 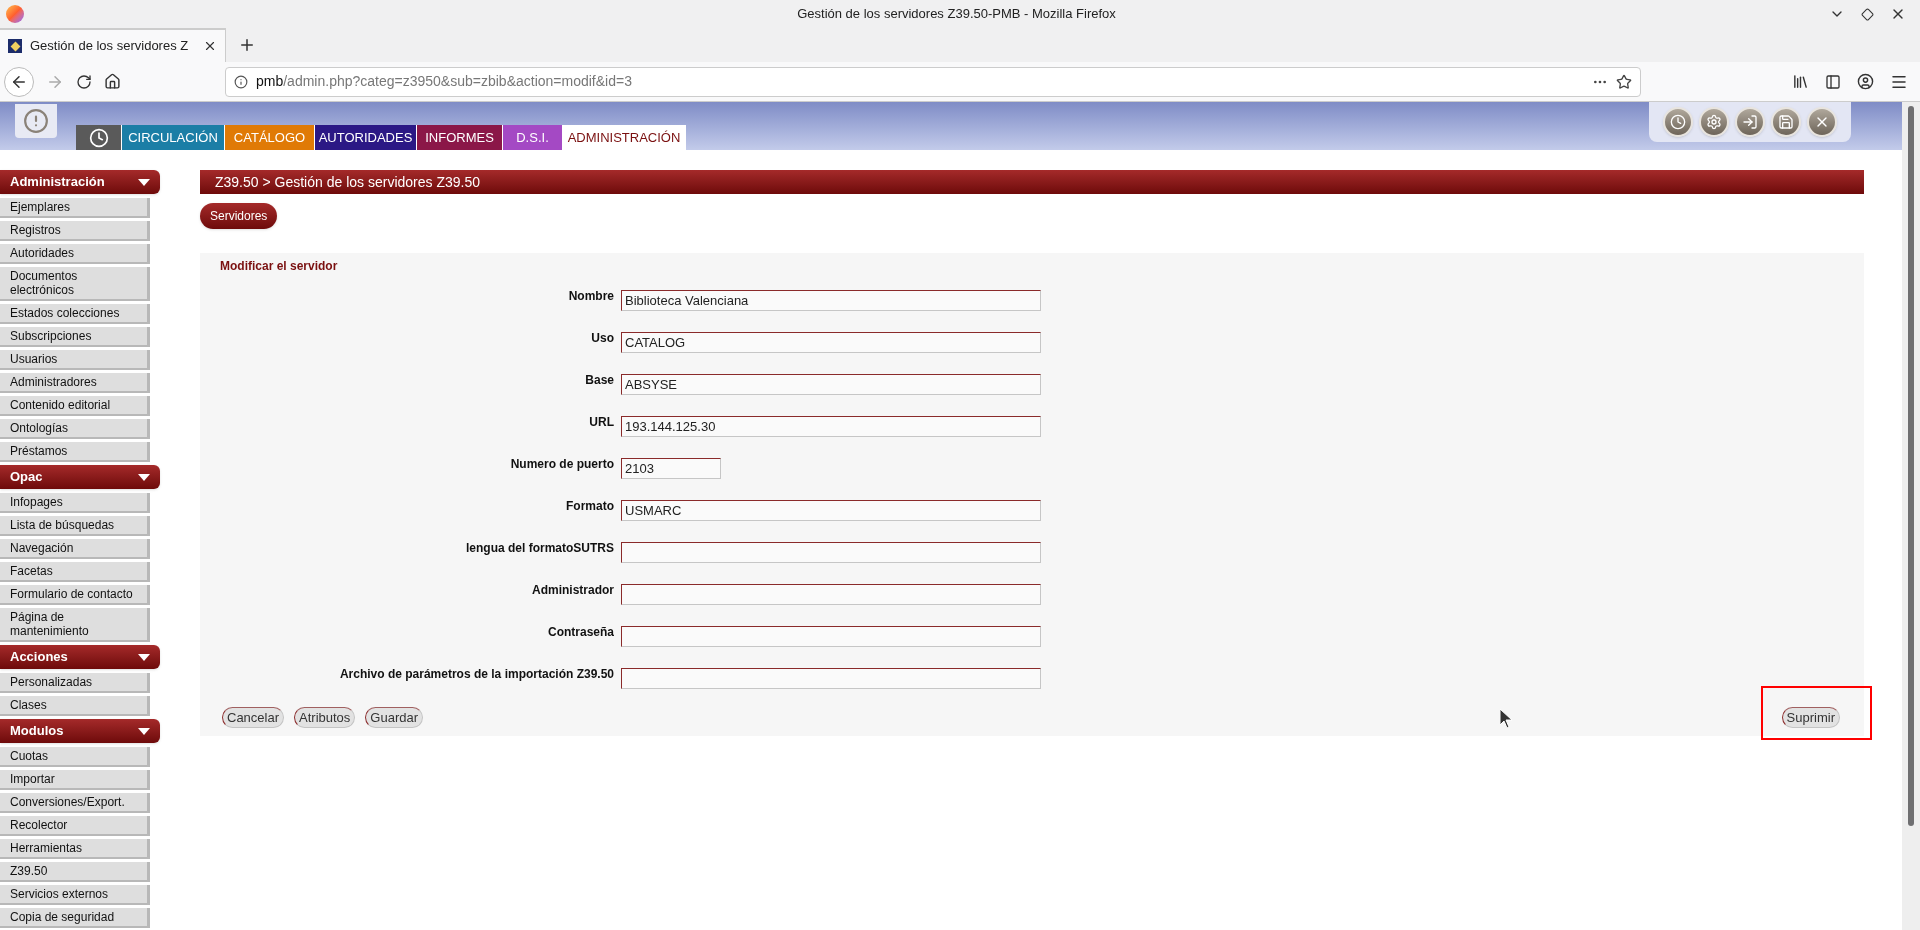 I want to click on sidebar-item: Personalizadas, so click(x=75, y=683).